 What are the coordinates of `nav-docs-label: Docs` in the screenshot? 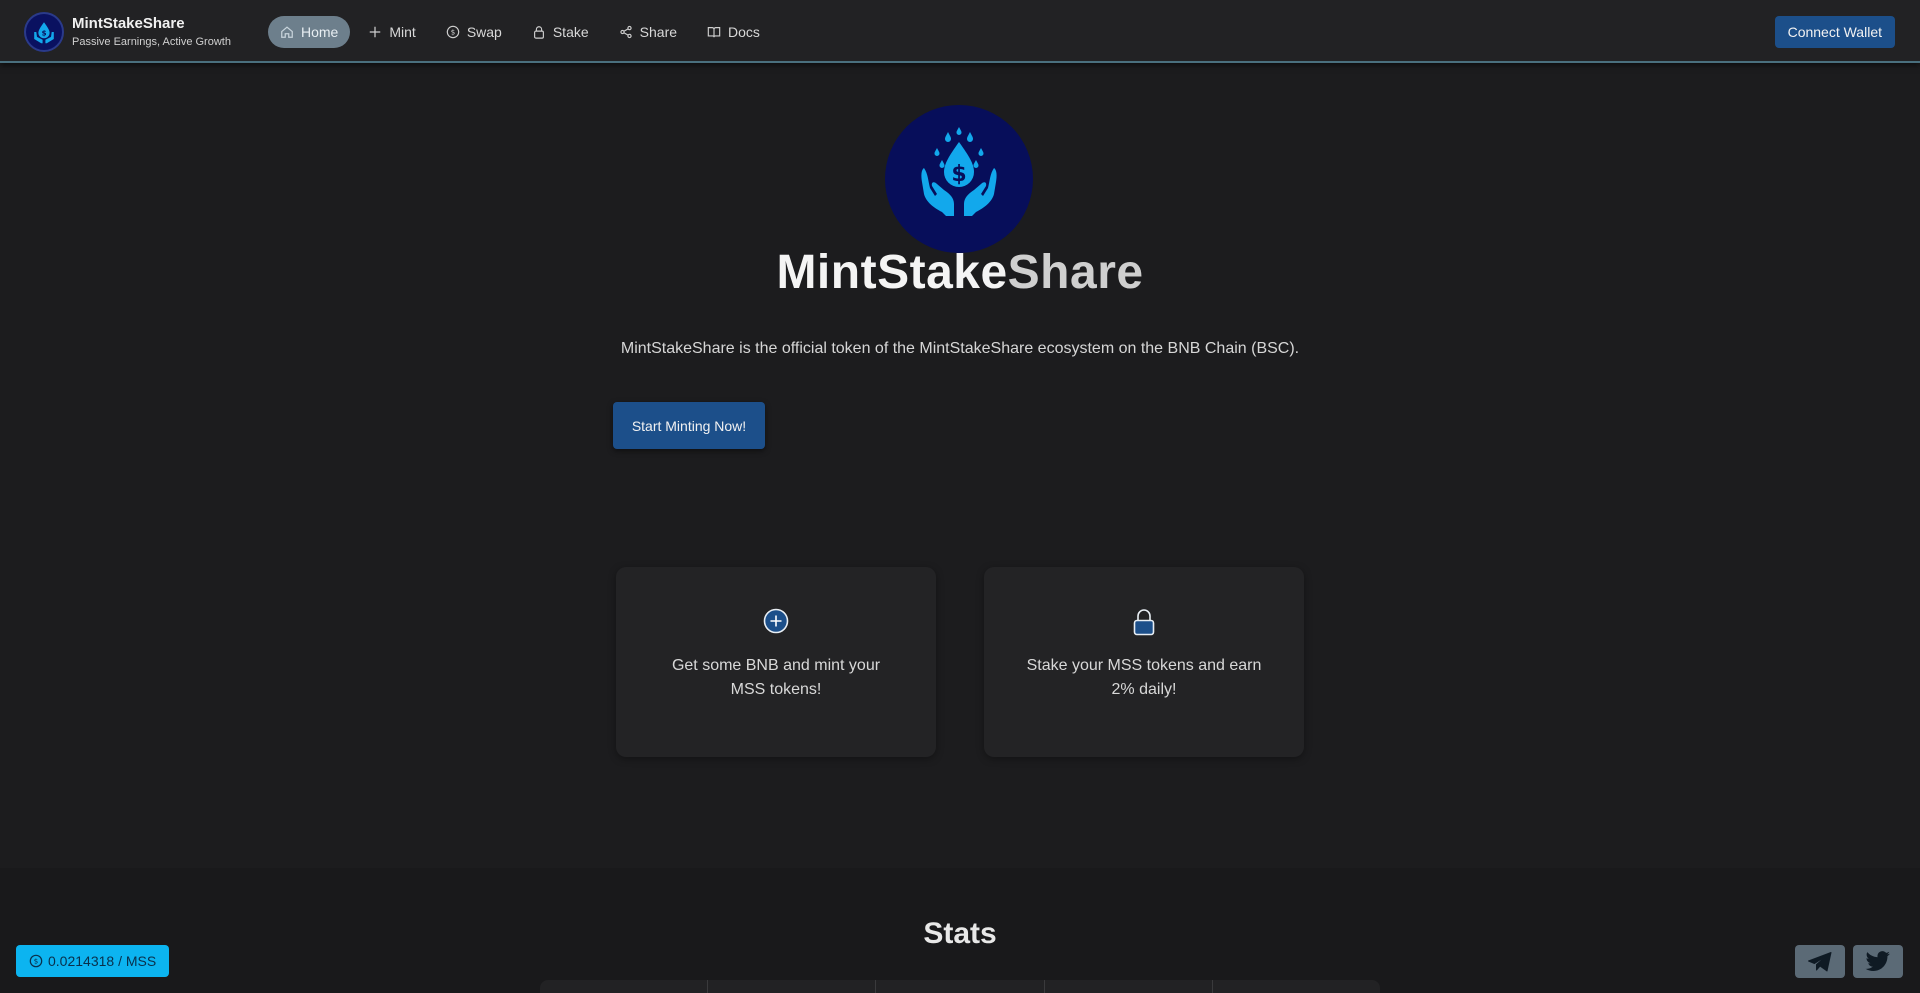 It's located at (744, 32).